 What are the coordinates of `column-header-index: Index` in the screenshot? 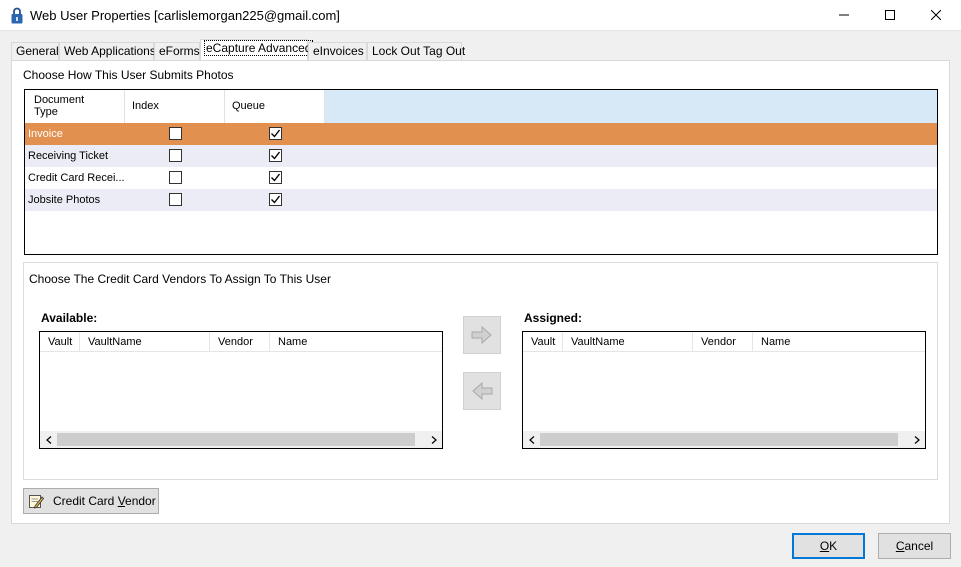 It's located at (175, 106).